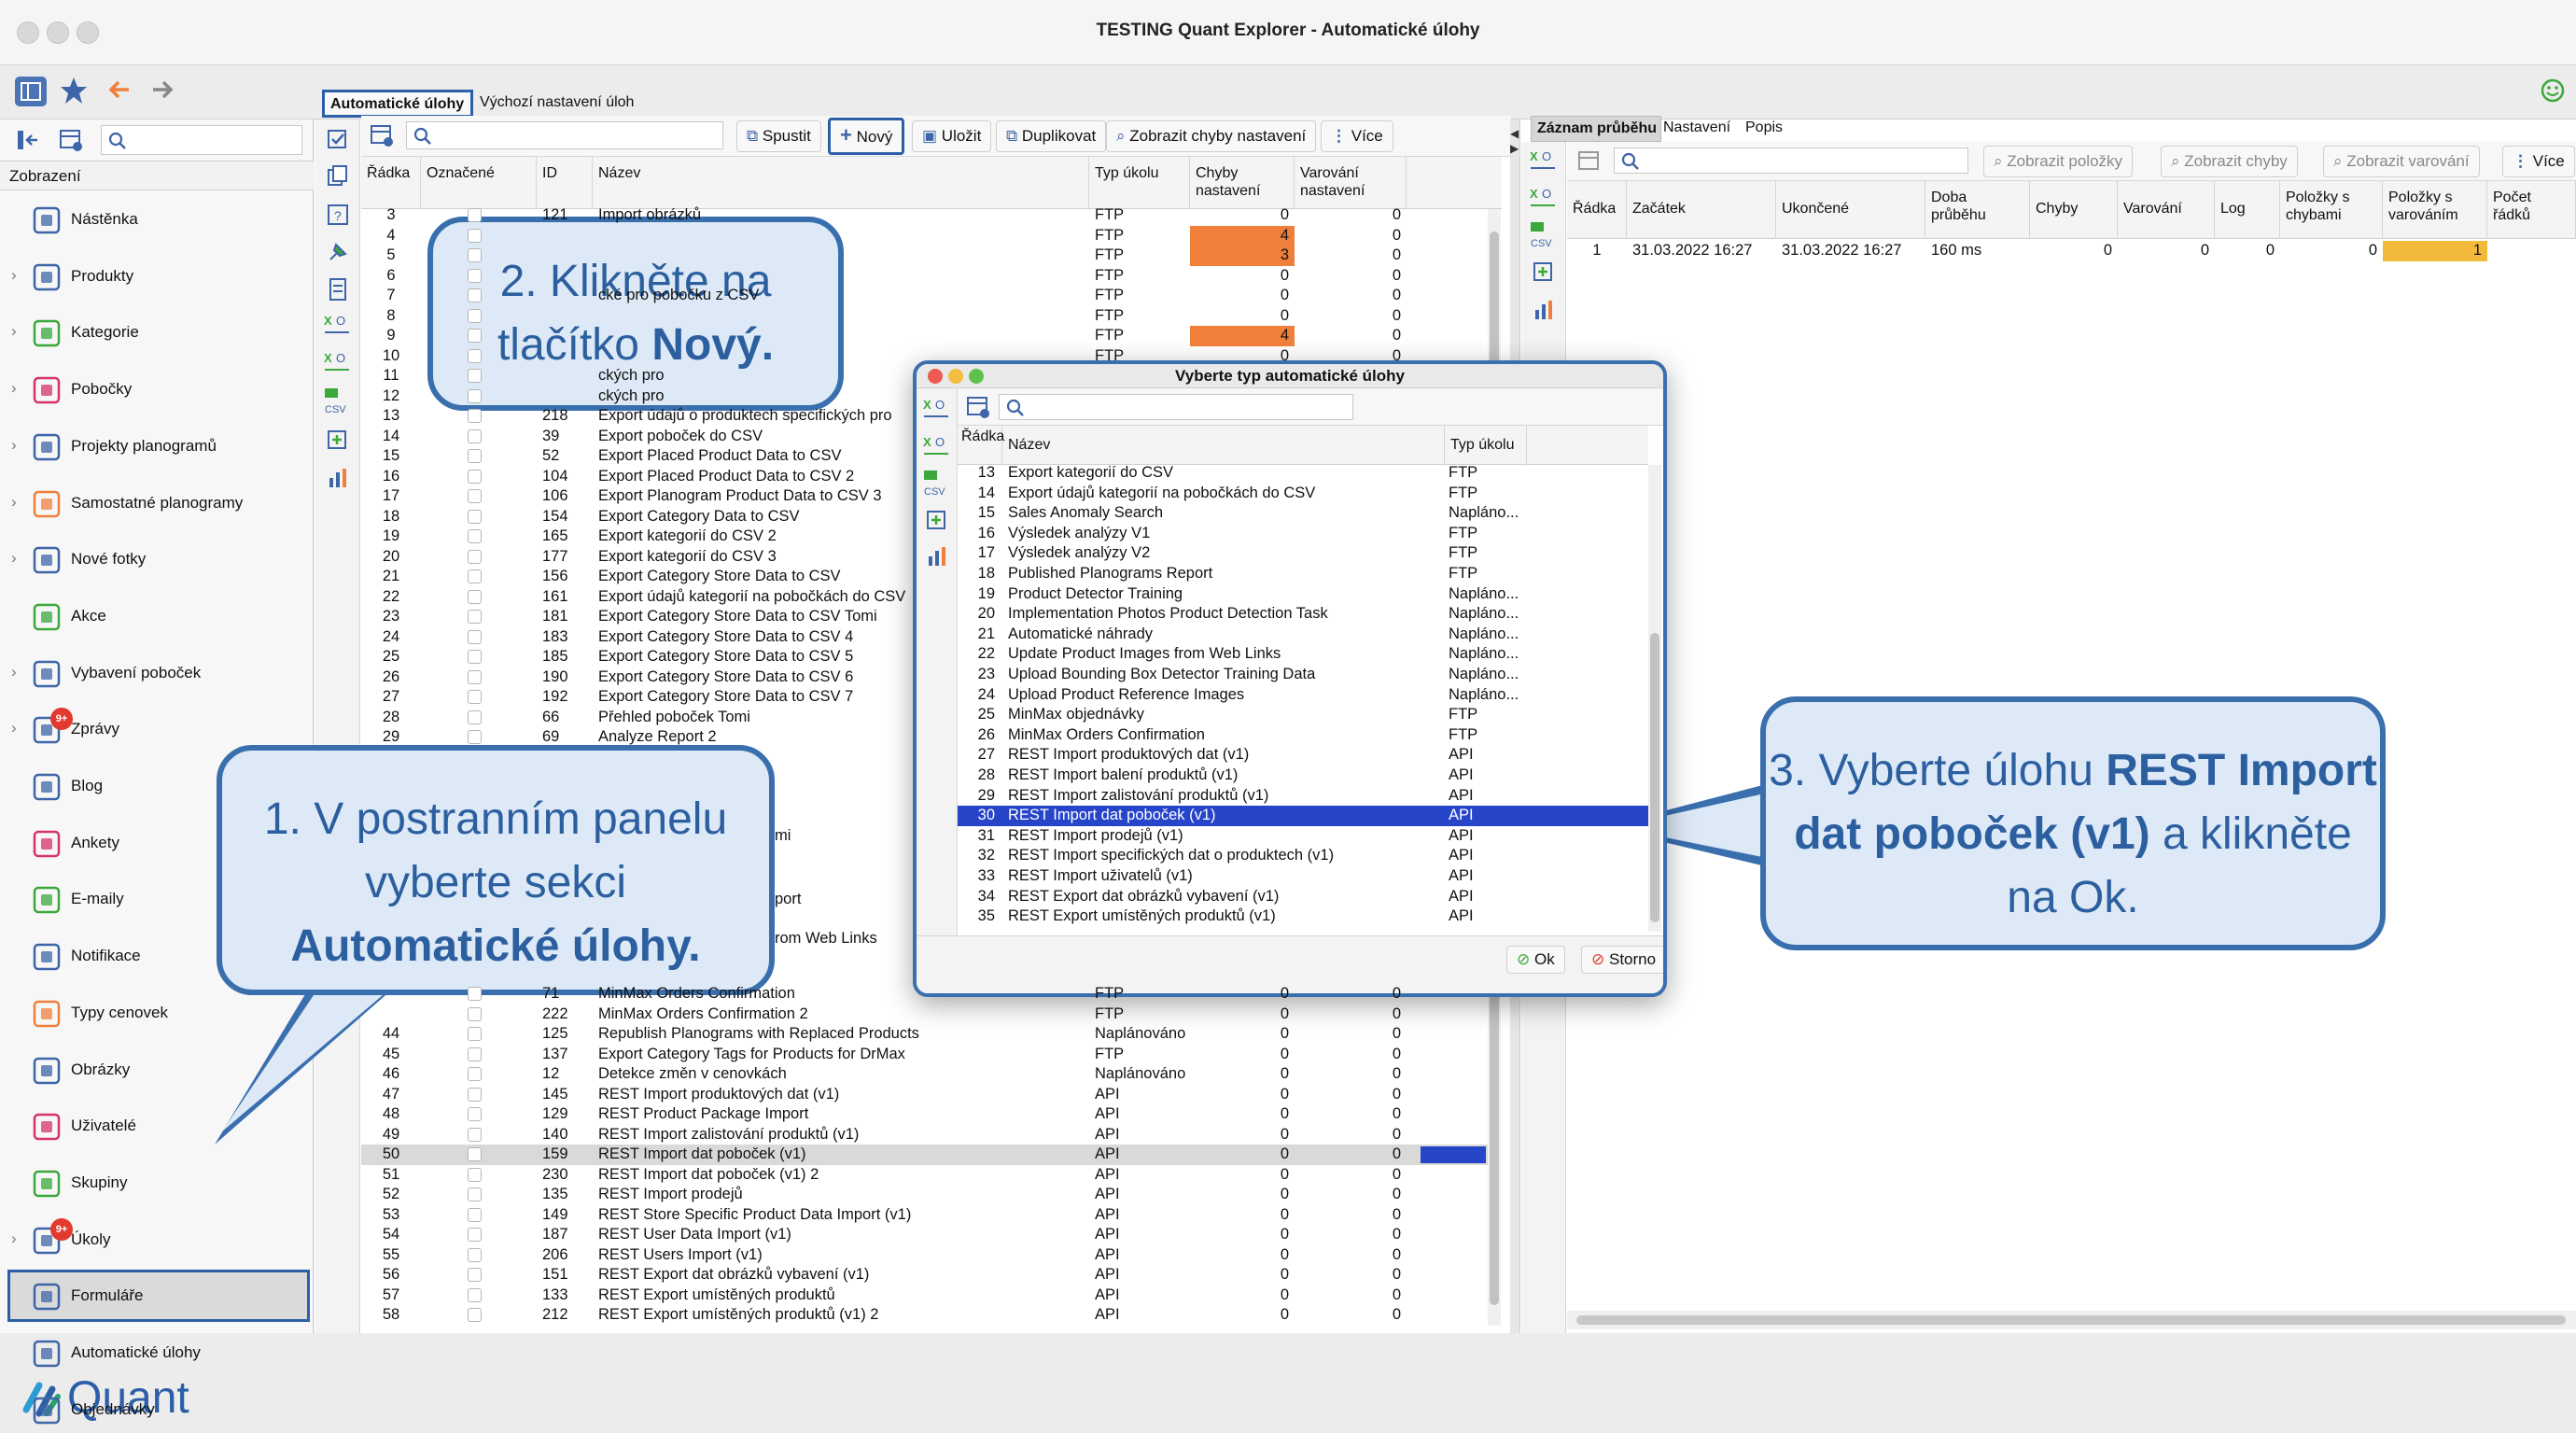 Image resolution: width=2576 pixels, height=1433 pixels. I want to click on table-row: 10 FTP 0 0, so click(924, 356).